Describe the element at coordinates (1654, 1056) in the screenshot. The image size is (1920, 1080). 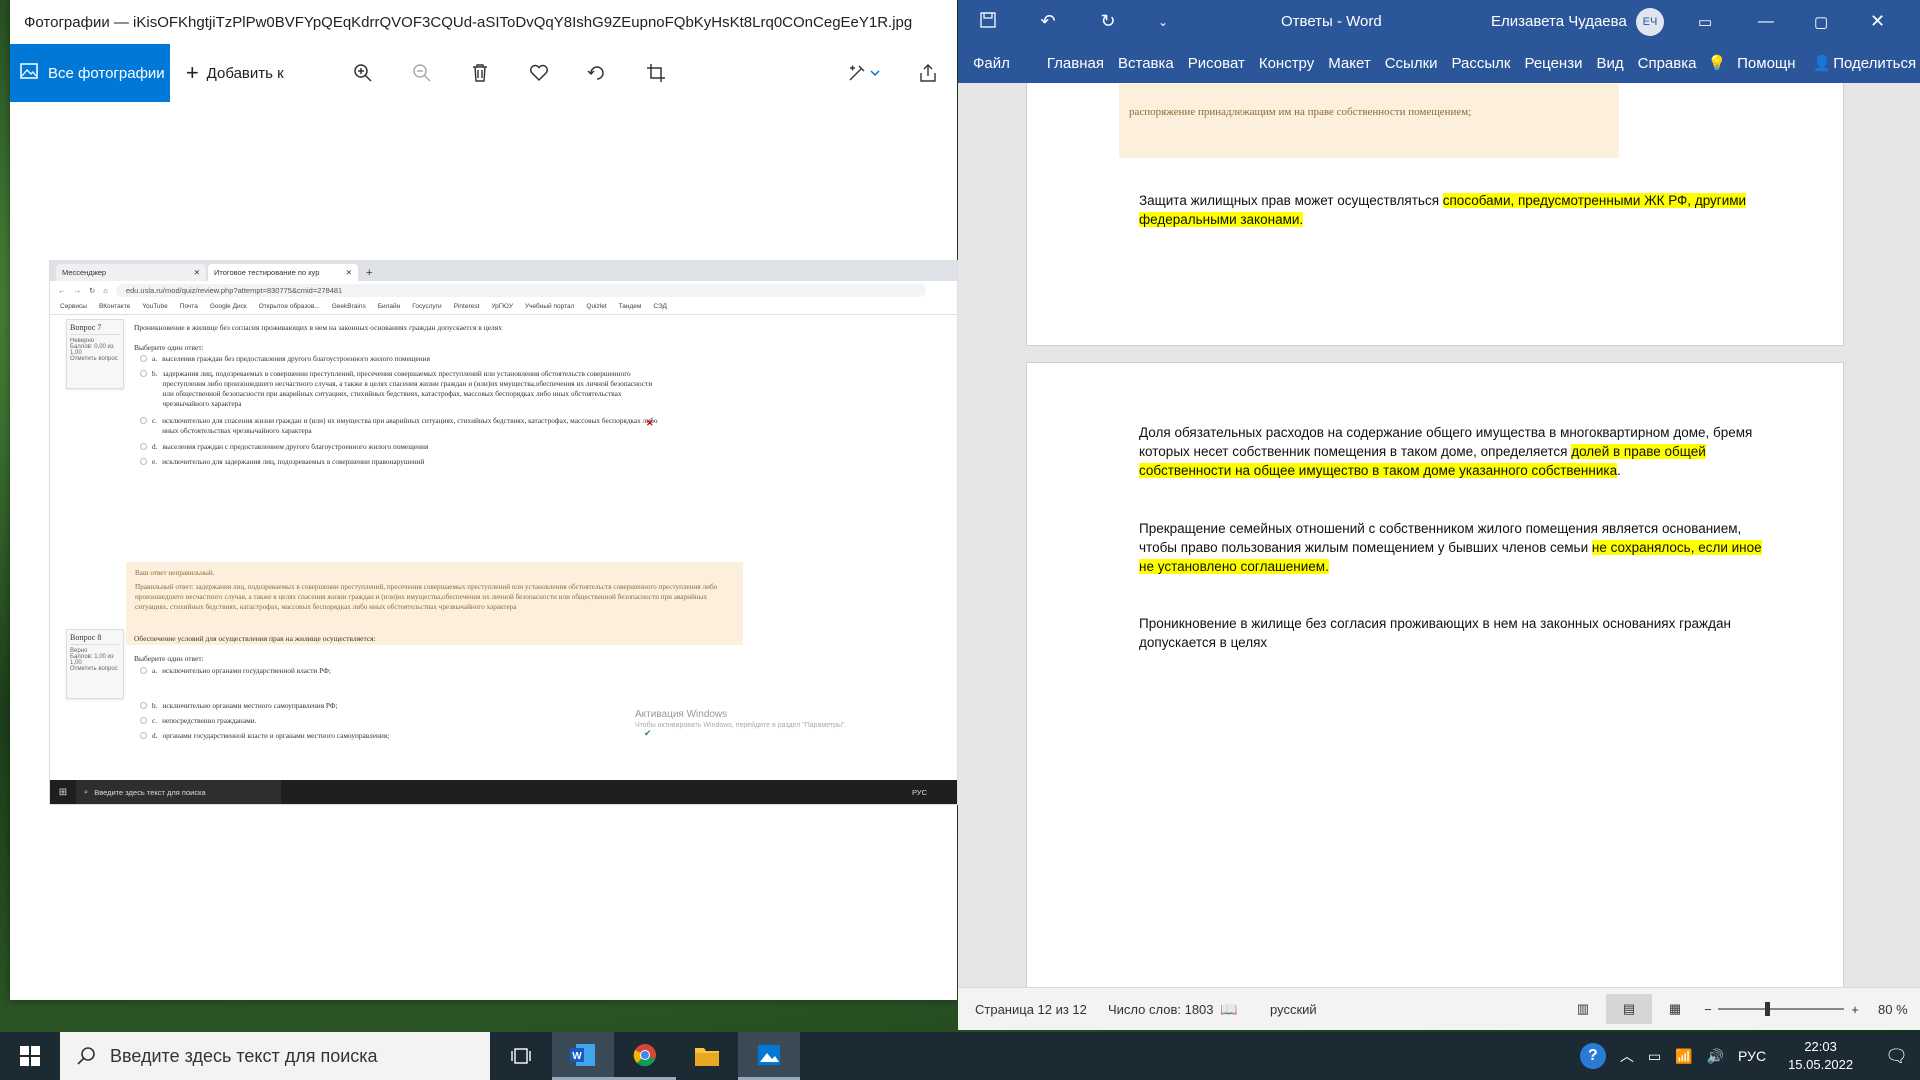
I see `battery-icon: ▭` at that location.